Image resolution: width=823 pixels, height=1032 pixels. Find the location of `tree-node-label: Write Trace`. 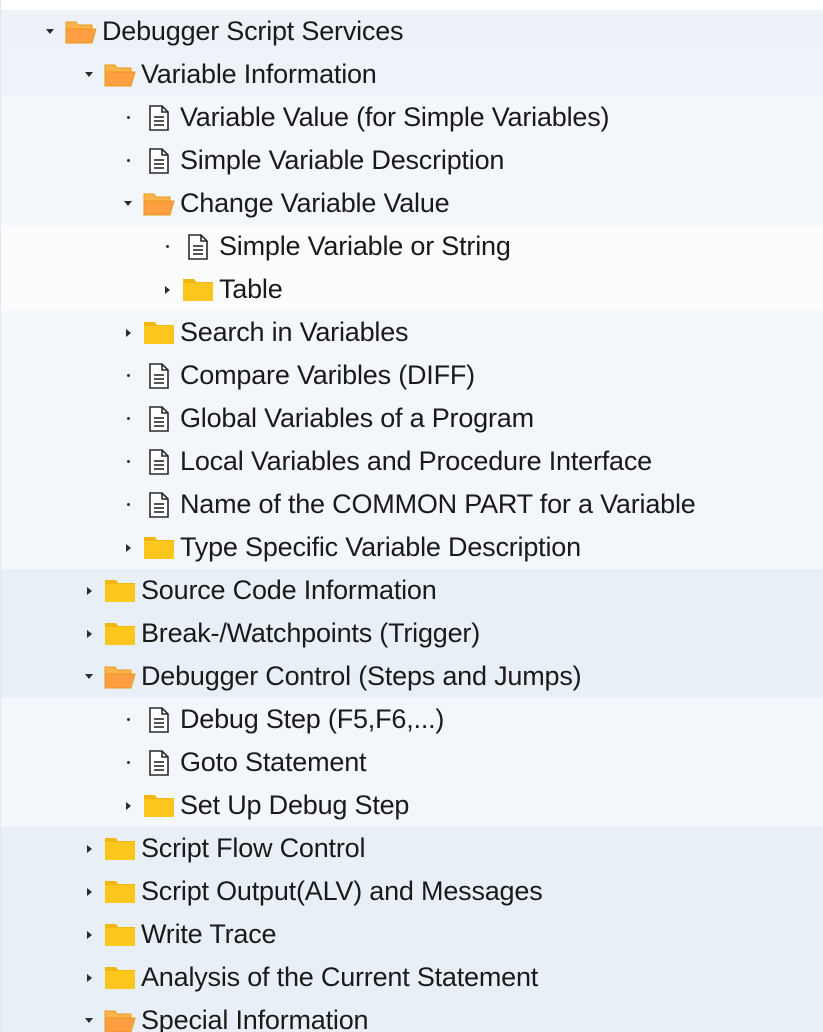

tree-node-label: Write Trace is located at coordinates (209, 934).